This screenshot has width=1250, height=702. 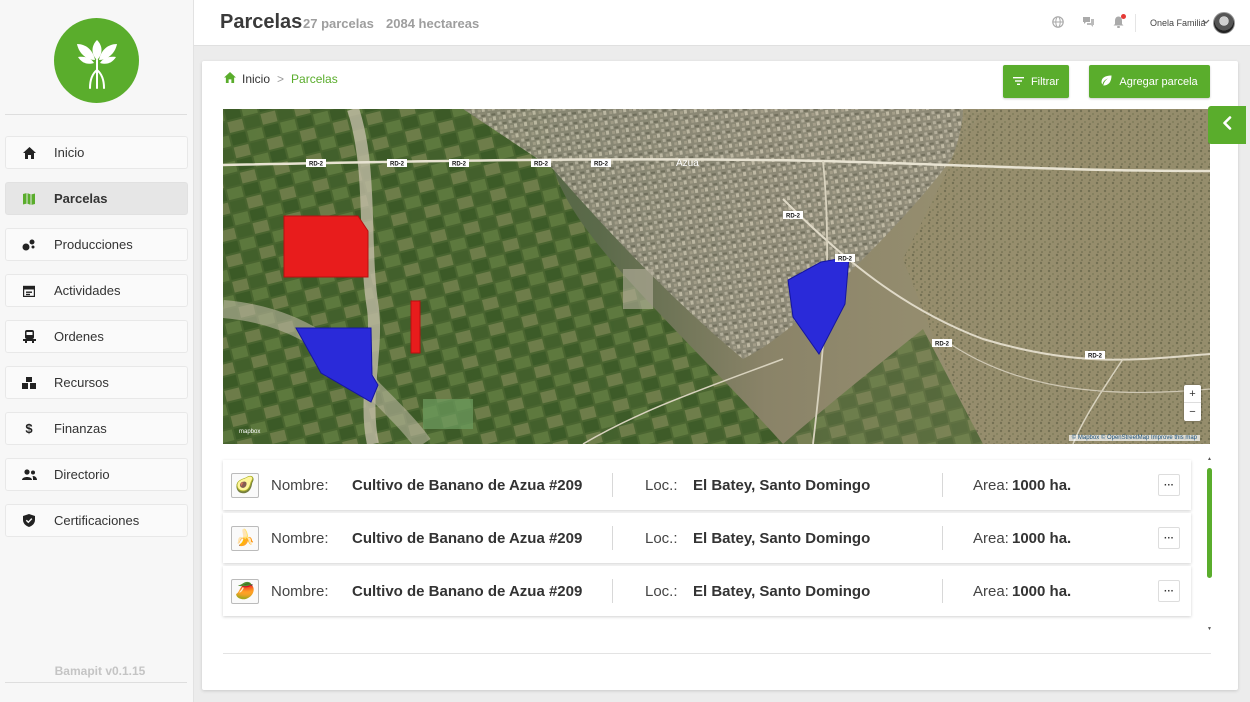 I want to click on avatar, so click(x=1224, y=23).